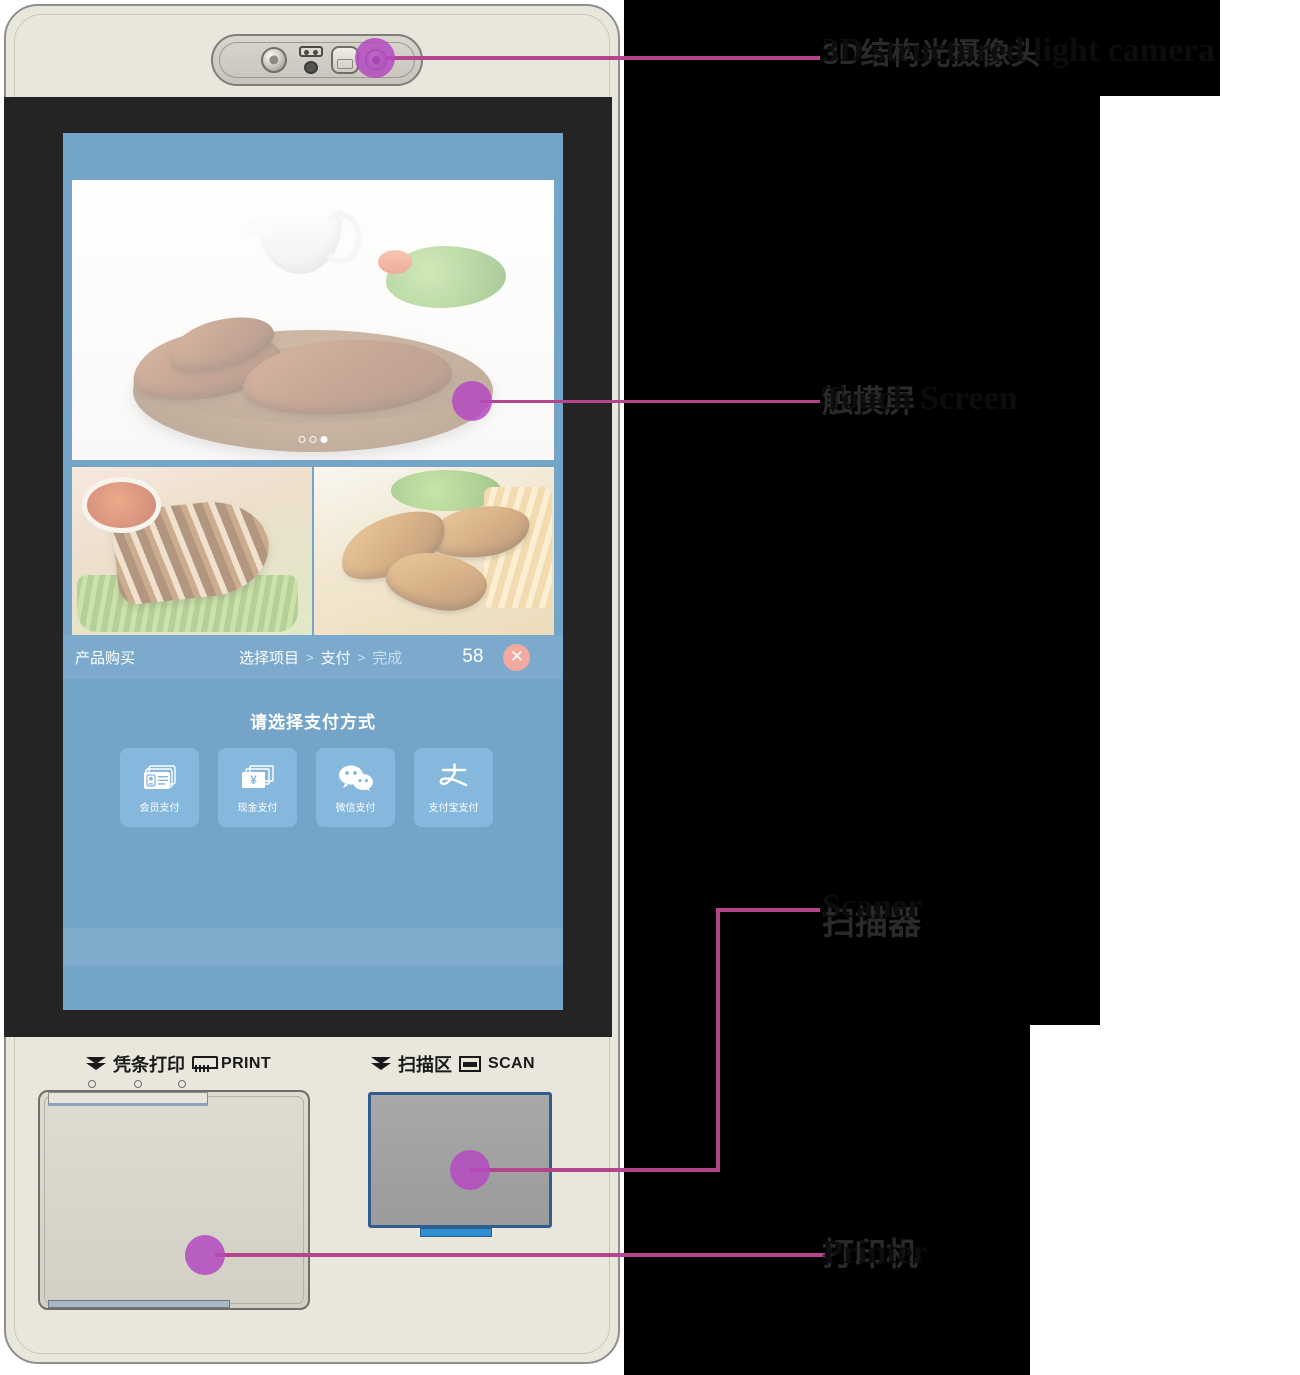 The height and width of the screenshot is (1375, 1300). What do you see at coordinates (160, 778) in the screenshot?
I see `member-card-icon` at bounding box center [160, 778].